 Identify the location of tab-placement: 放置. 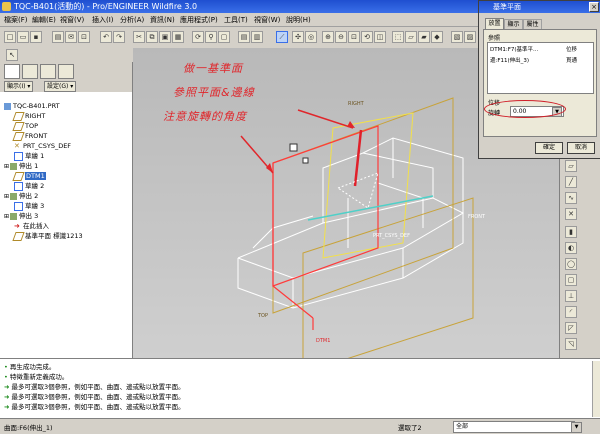
(494, 23).